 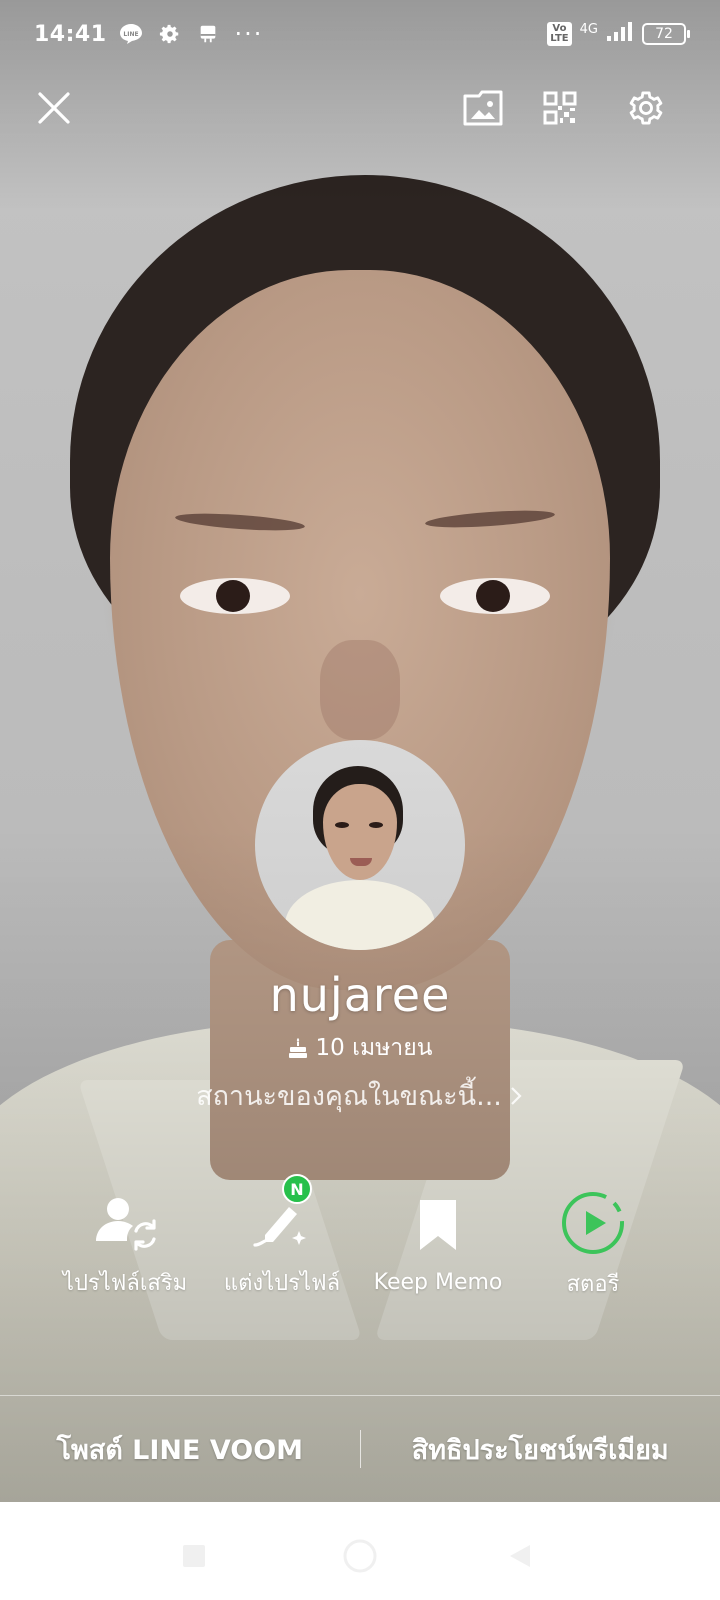 I want to click on gallery-icon, so click(x=483, y=108).